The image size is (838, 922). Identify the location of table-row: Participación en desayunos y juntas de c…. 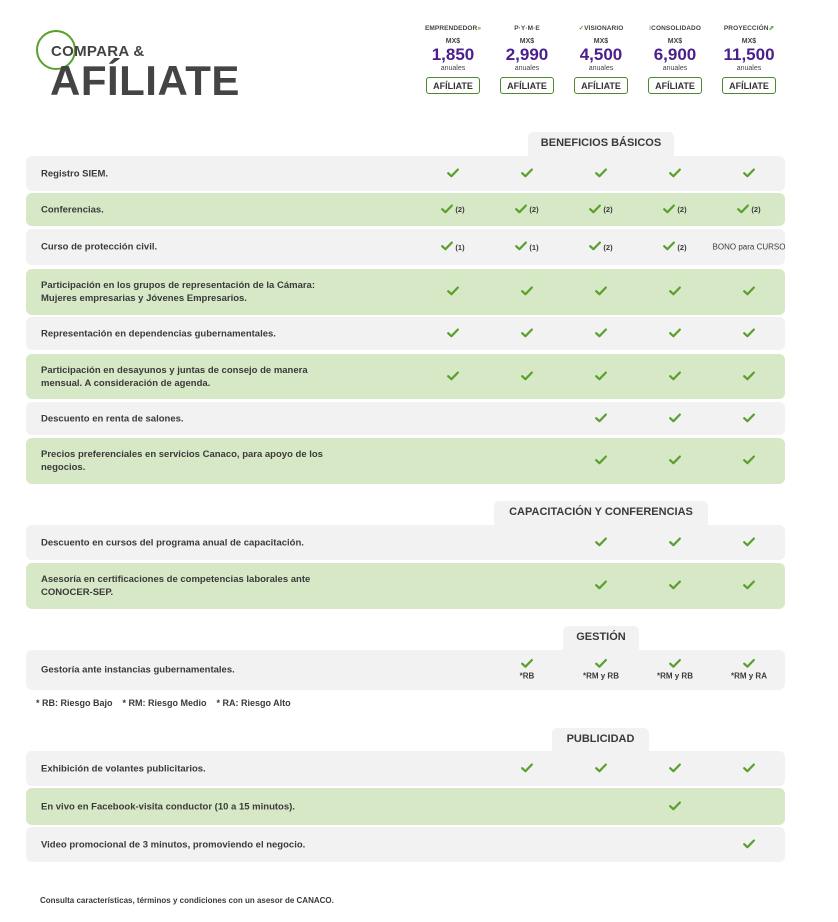
(405, 376).